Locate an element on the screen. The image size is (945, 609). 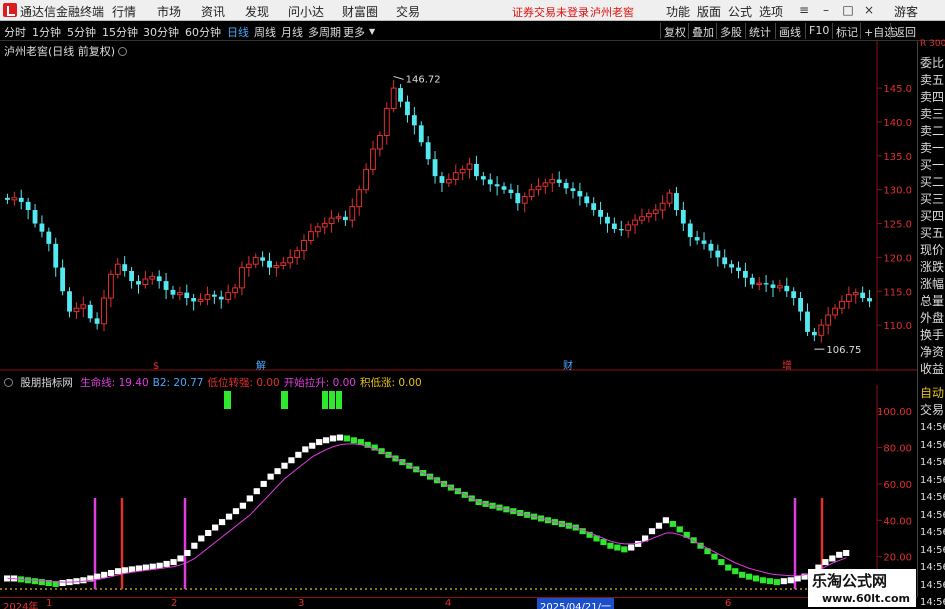
side-item-17: 净资 is located at coordinates (931, 352).